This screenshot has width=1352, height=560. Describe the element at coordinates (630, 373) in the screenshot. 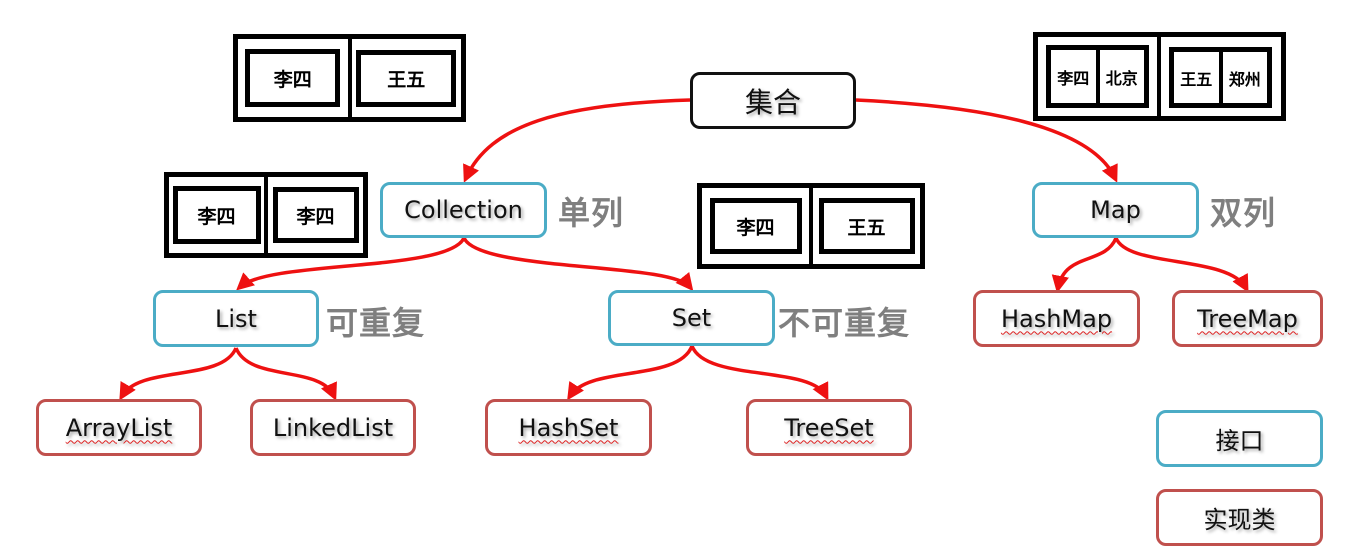

I see `arrow-set-to-hashset` at that location.